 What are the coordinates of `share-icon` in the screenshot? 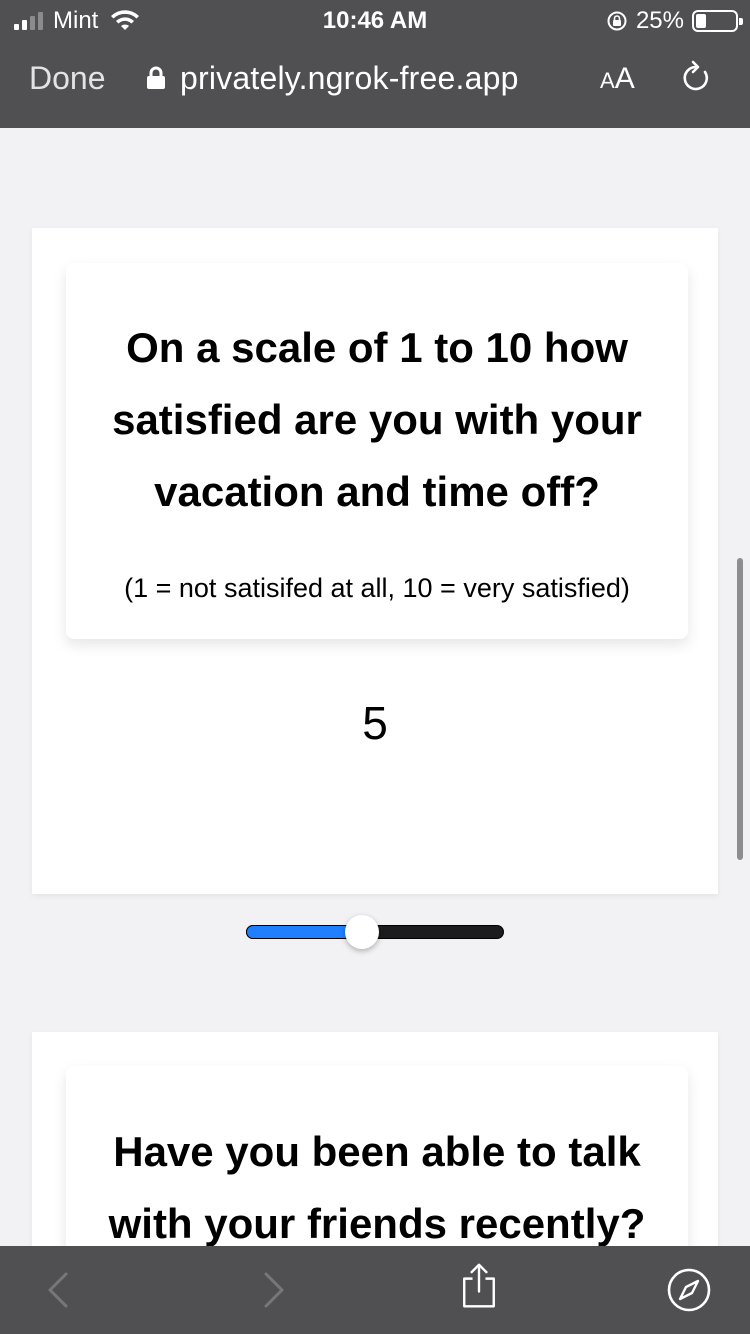 It's located at (479, 1286).